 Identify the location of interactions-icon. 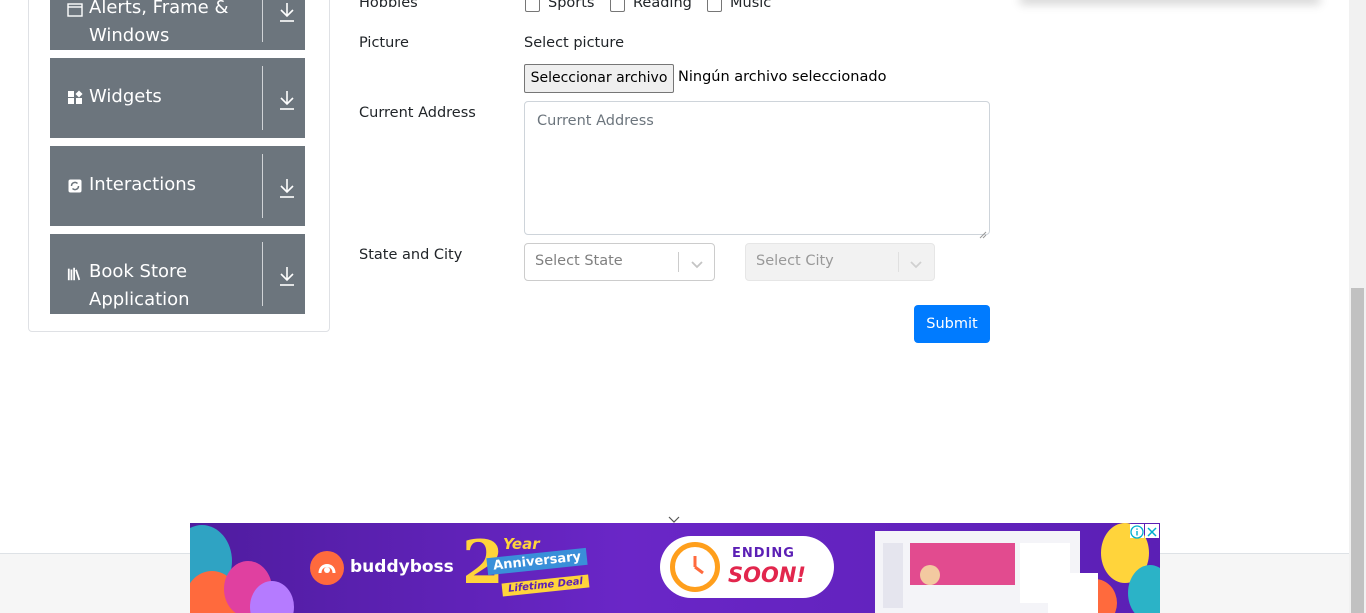
(75, 186).